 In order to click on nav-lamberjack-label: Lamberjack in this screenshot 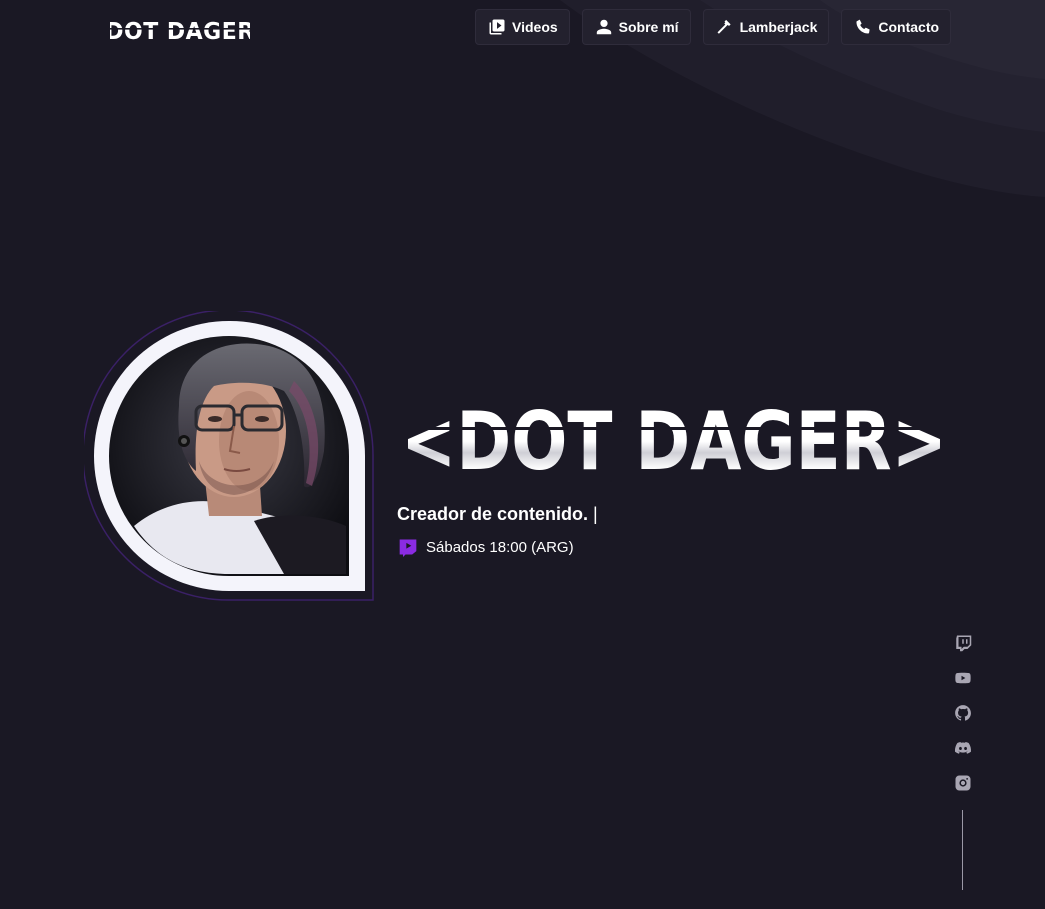, I will do `click(778, 27)`.